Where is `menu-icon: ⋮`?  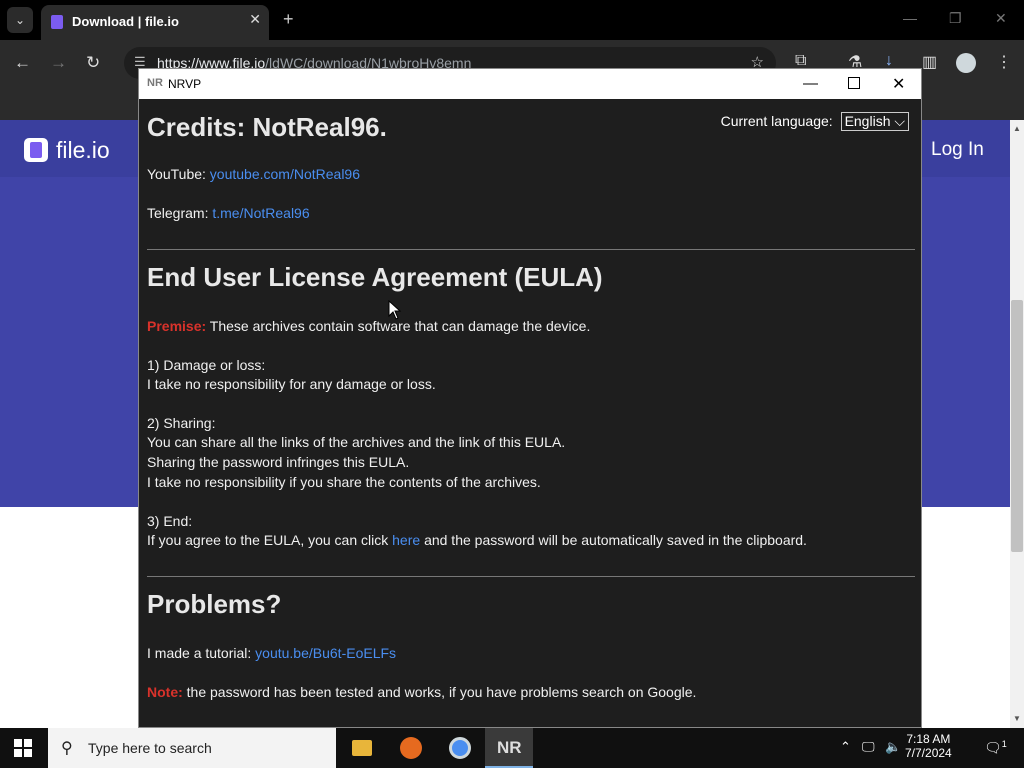
menu-icon: ⋮ is located at coordinates (1004, 62).